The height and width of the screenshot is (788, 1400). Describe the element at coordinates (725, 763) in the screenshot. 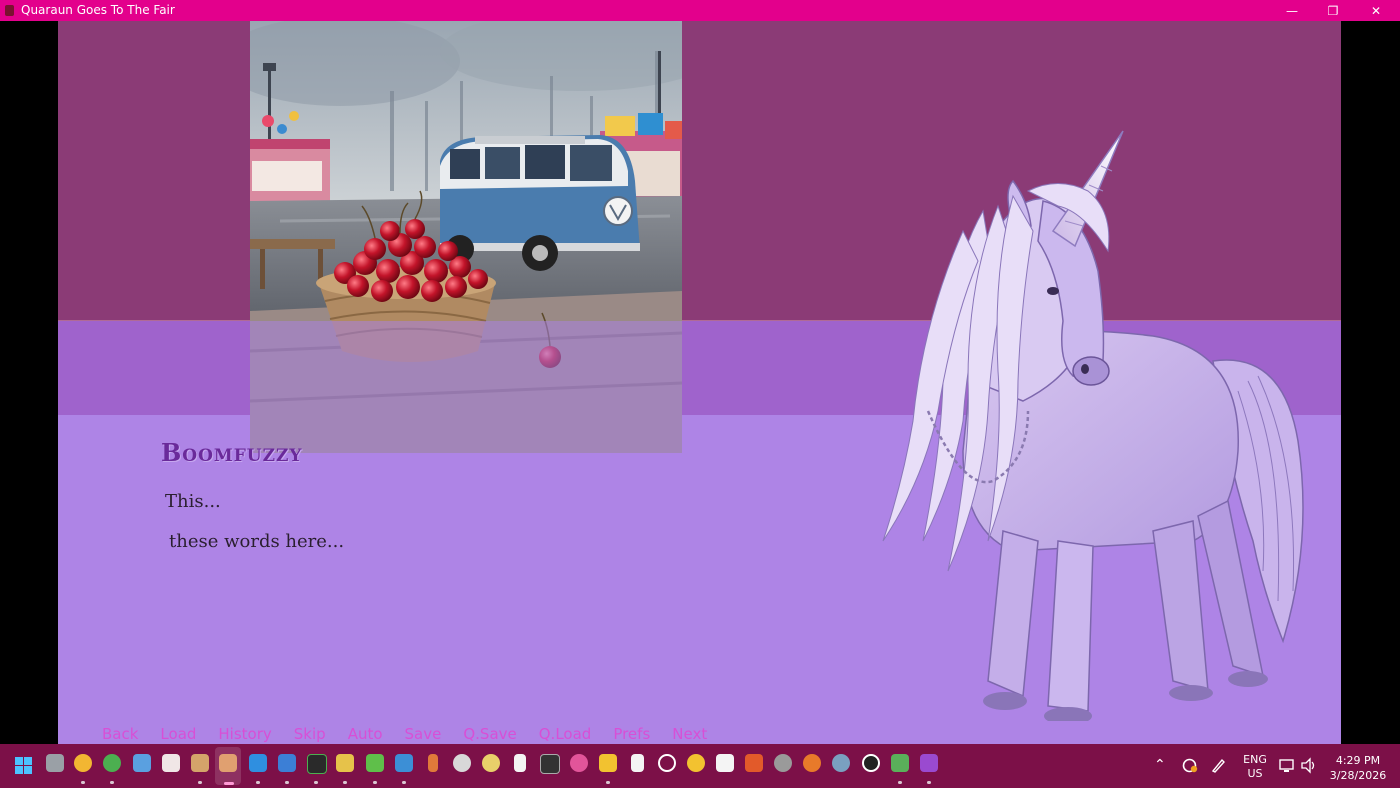

I see `screenshot-icon` at that location.